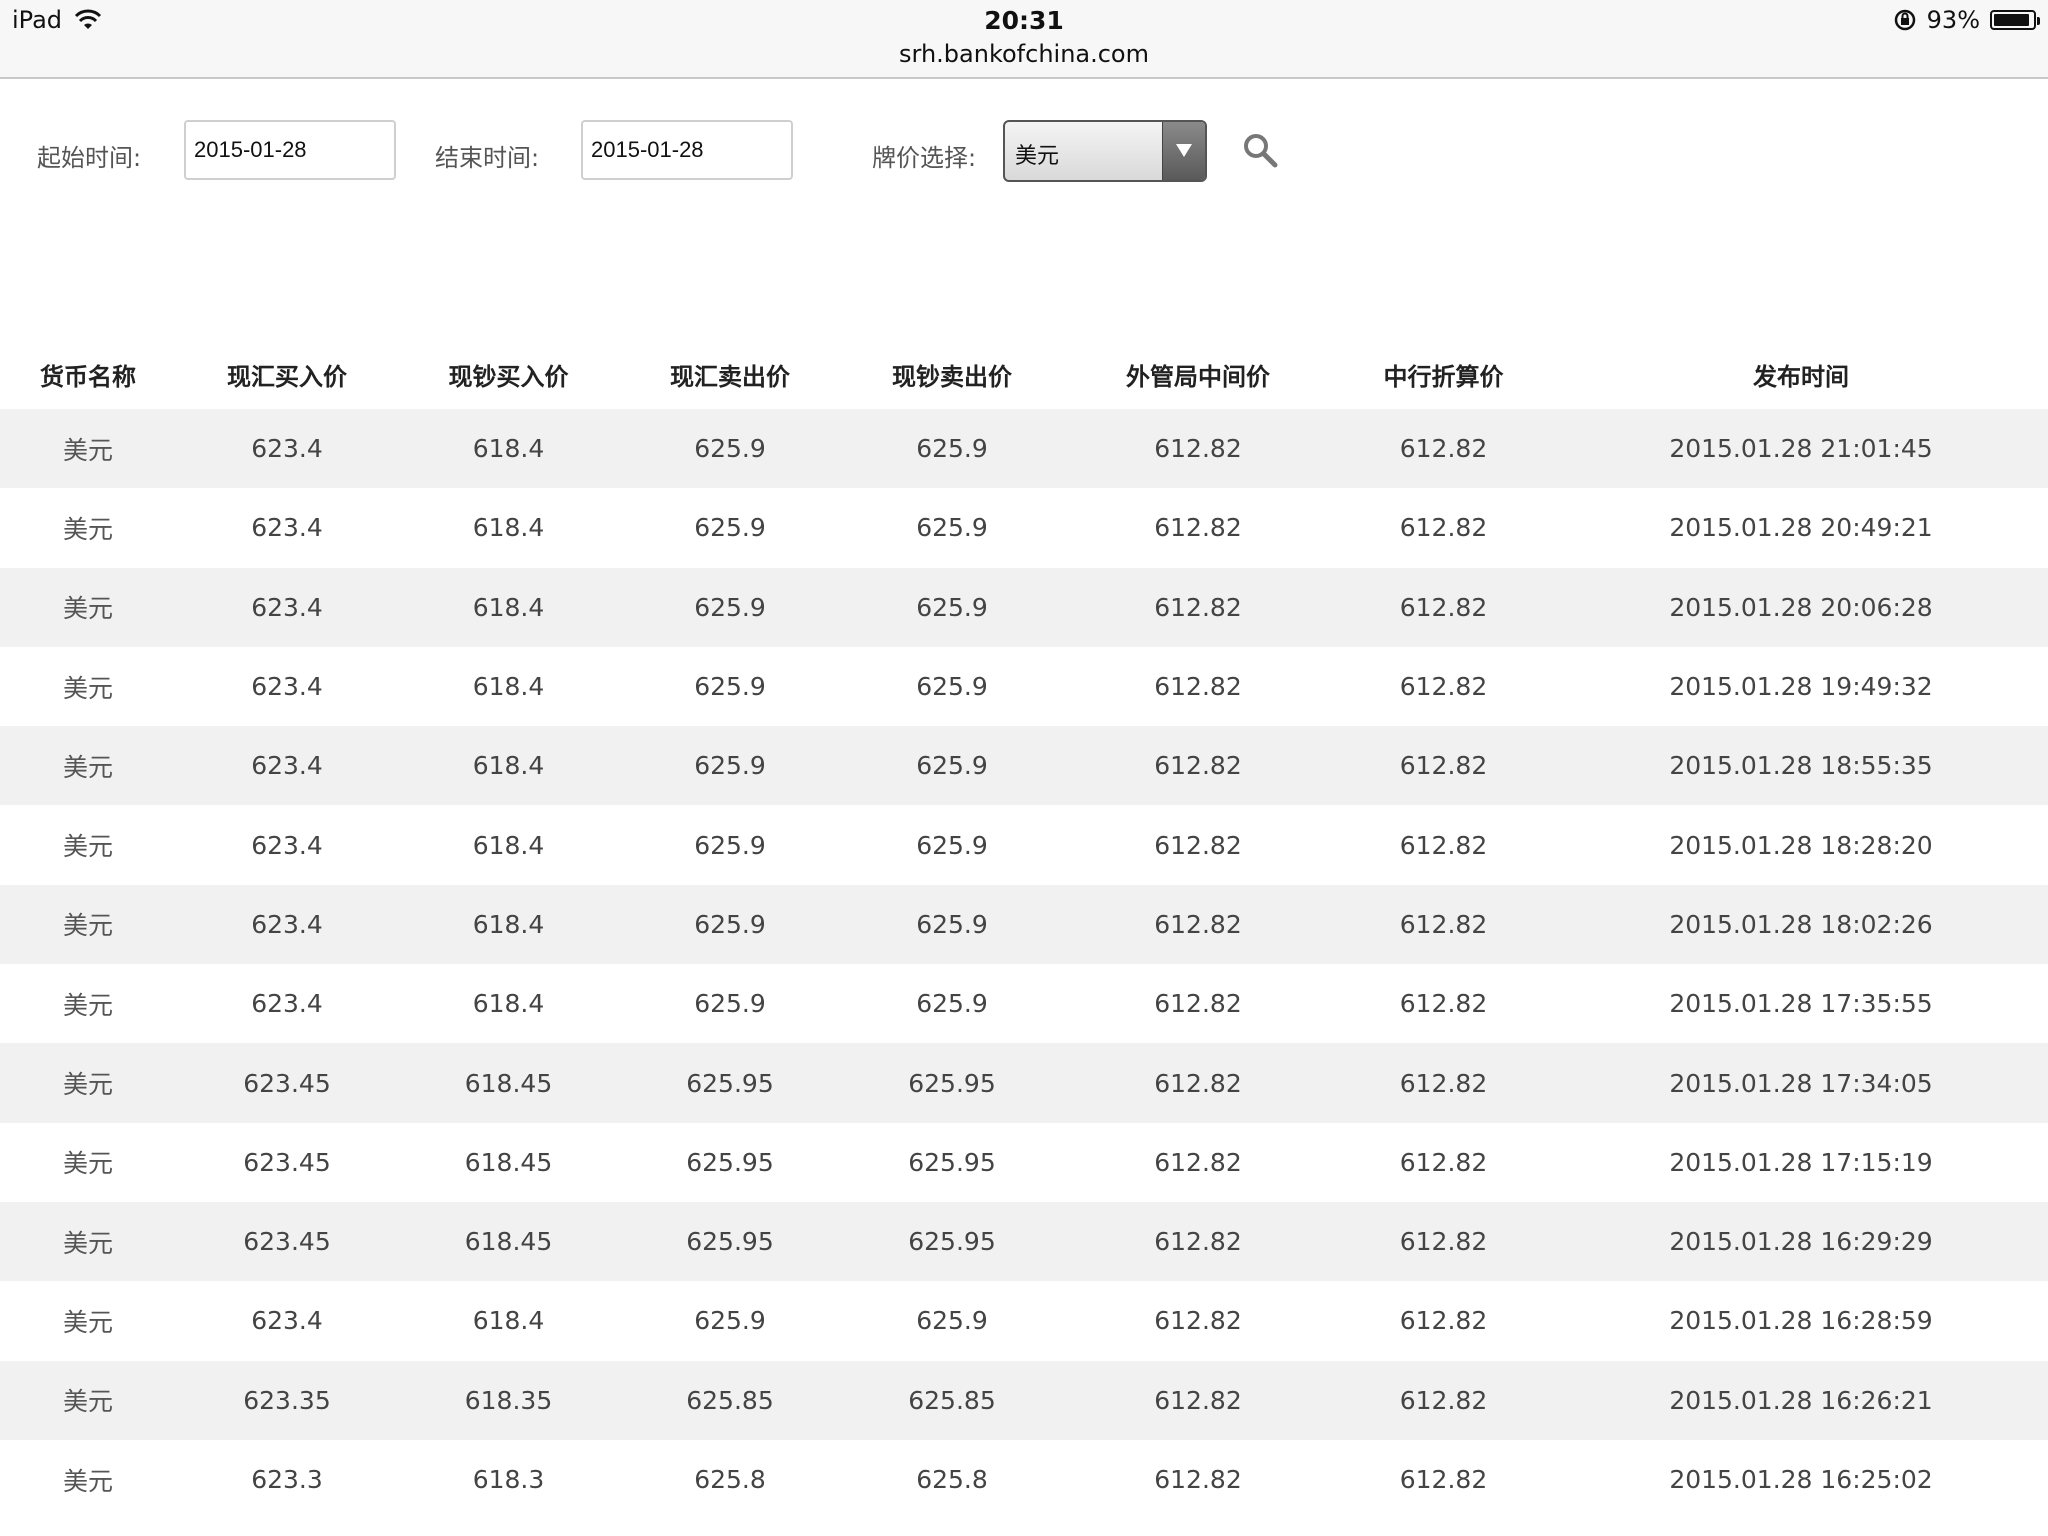 The width and height of the screenshot is (2048, 1536). What do you see at coordinates (952, 1400) in the screenshot?
I see `table-cell: 625.85` at bounding box center [952, 1400].